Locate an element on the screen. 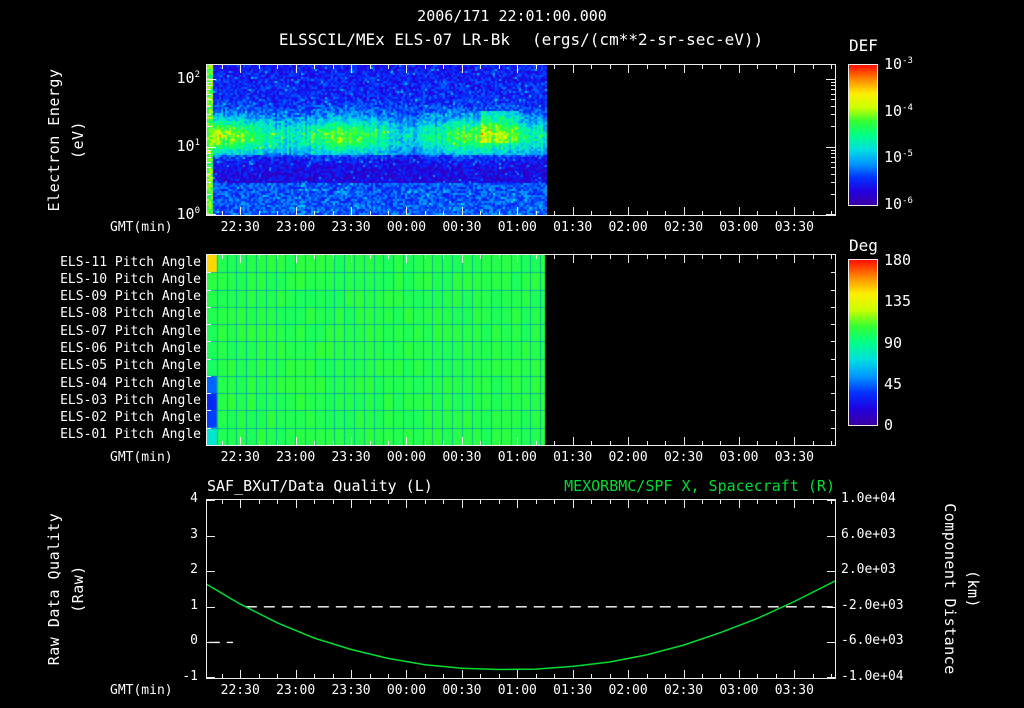 This screenshot has width=1024, height=708. quality-tick-label: 3 is located at coordinates (194, 534).